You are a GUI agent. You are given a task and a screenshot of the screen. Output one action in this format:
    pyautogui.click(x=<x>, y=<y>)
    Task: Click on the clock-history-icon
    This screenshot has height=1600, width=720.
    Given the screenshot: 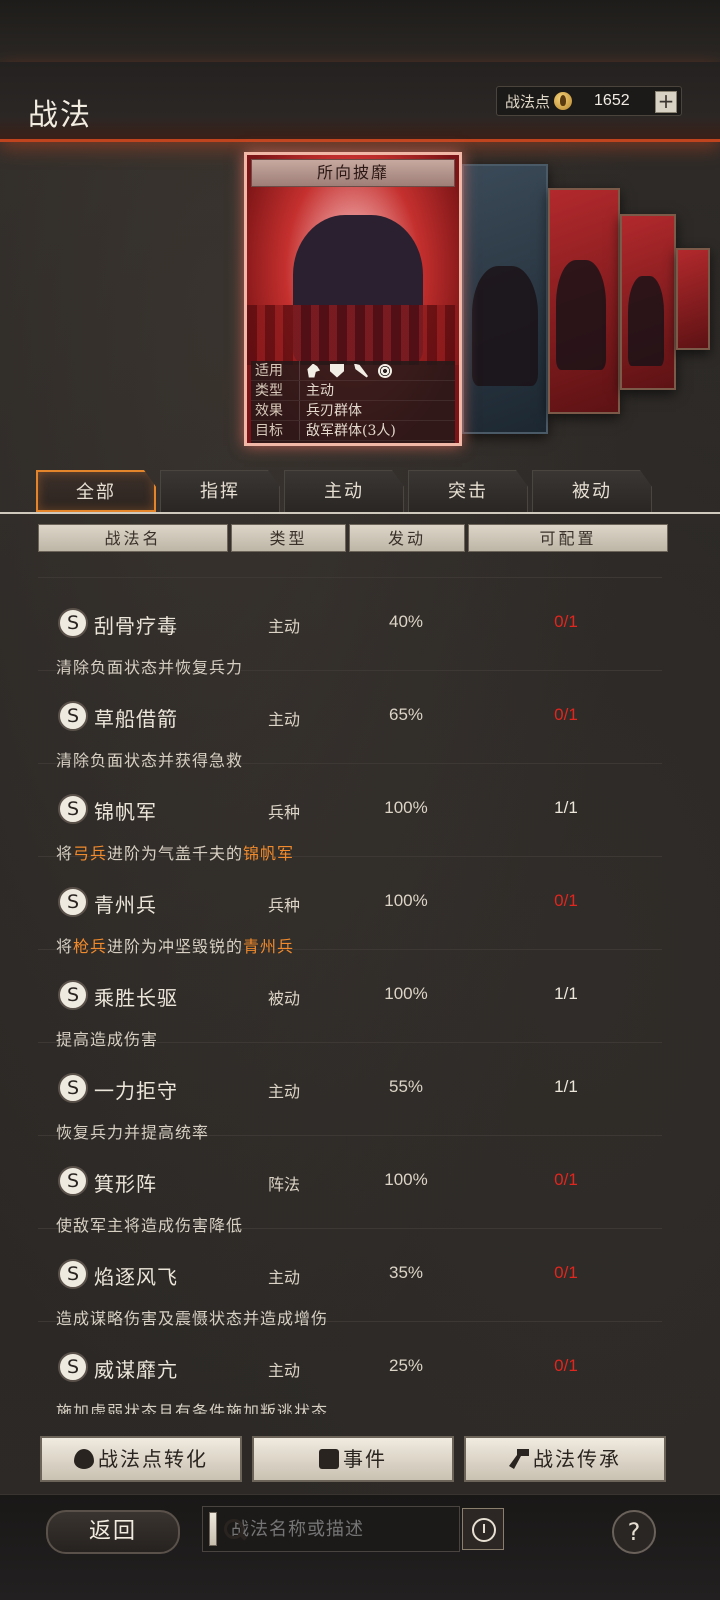 What is the action you would take?
    pyautogui.click(x=483, y=1529)
    